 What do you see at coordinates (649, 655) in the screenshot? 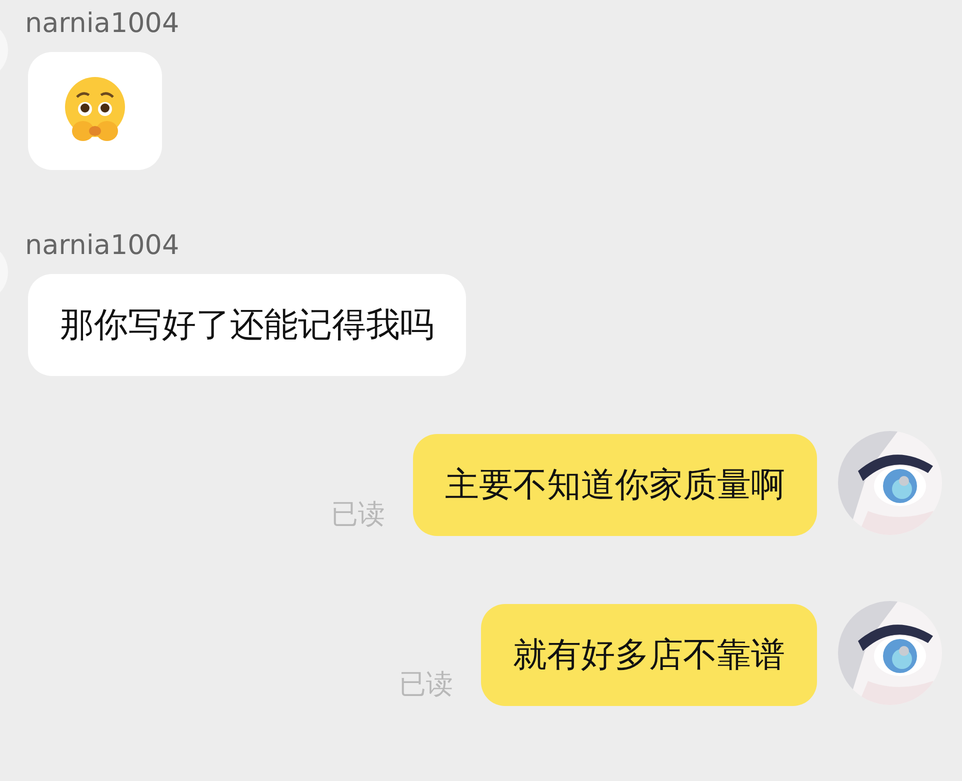
I see `message-bubble: 就有好多店不靠谱` at bounding box center [649, 655].